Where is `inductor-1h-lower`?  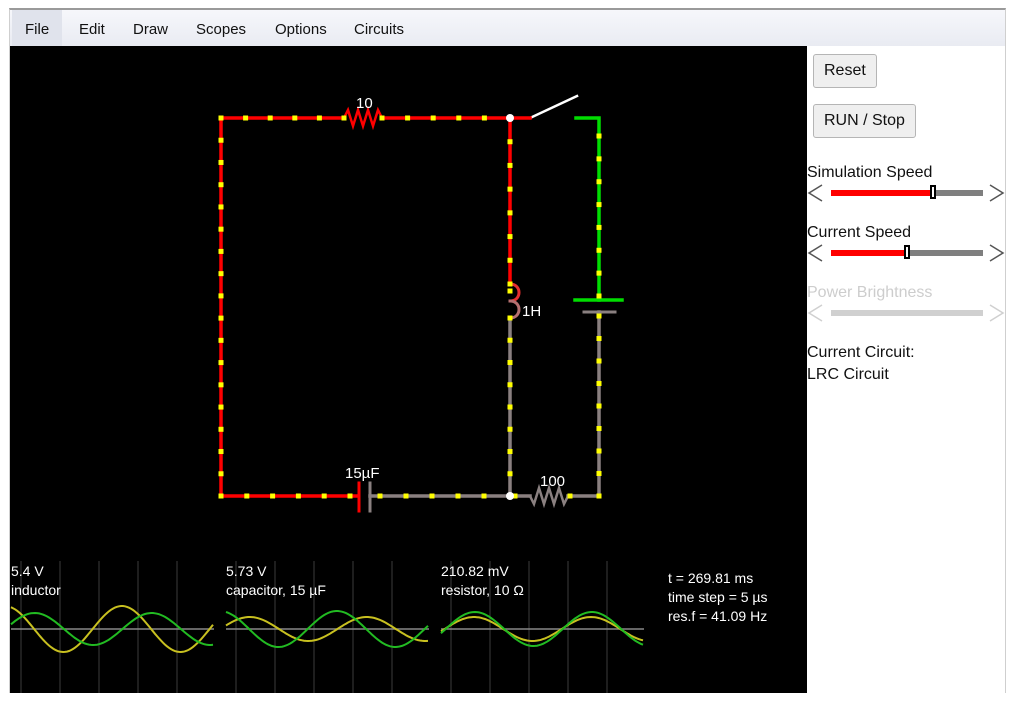
inductor-1h-lower is located at coordinates (514, 309).